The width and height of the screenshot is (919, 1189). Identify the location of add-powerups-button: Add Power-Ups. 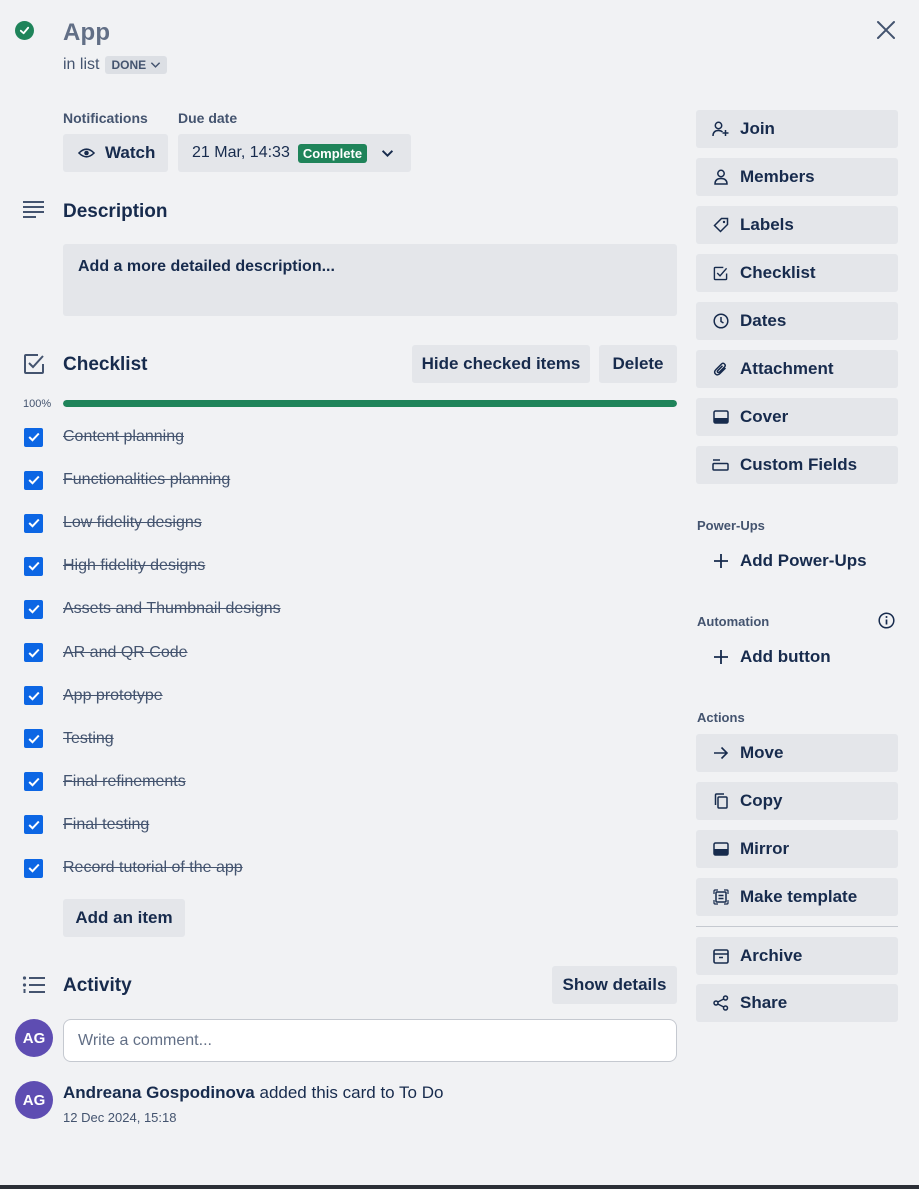
(797, 561).